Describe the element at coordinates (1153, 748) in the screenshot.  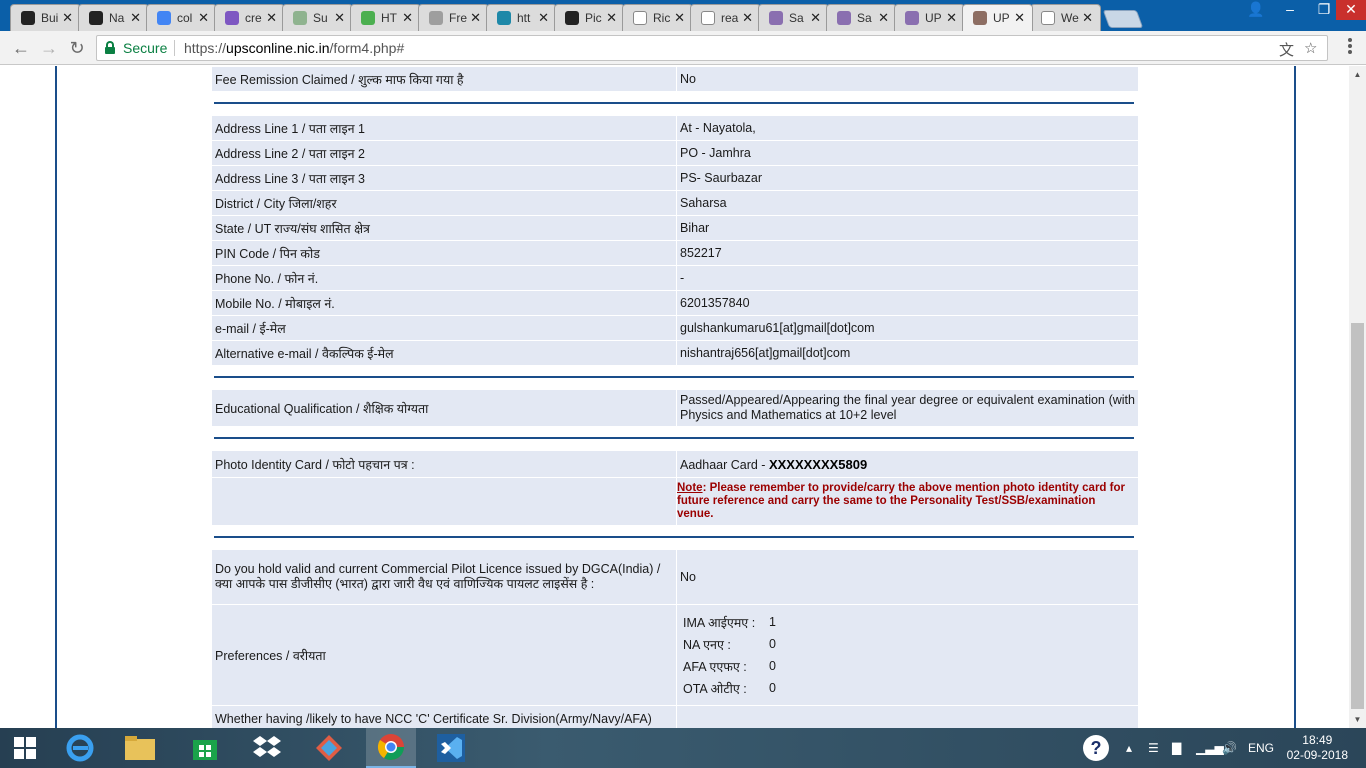
I see `notes-icon: ☰` at that location.